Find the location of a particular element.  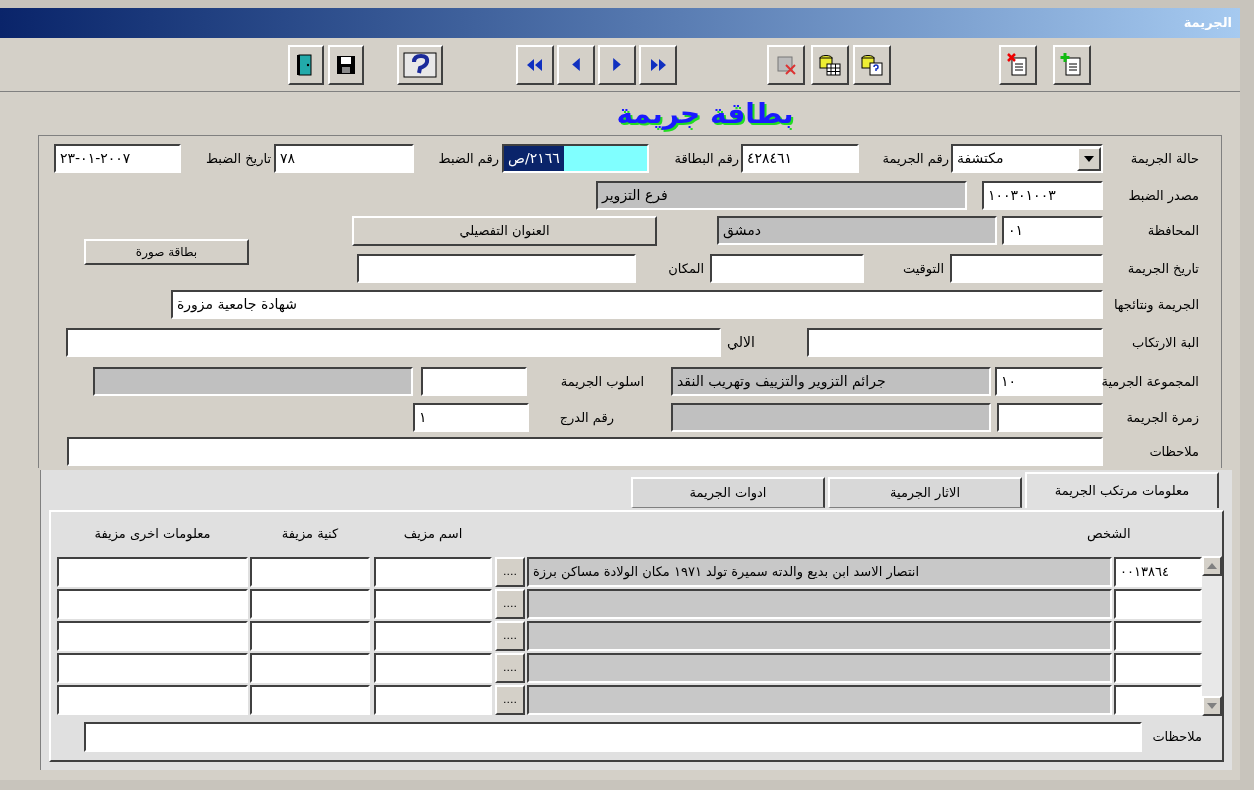

help-icon is located at coordinates (420, 64).